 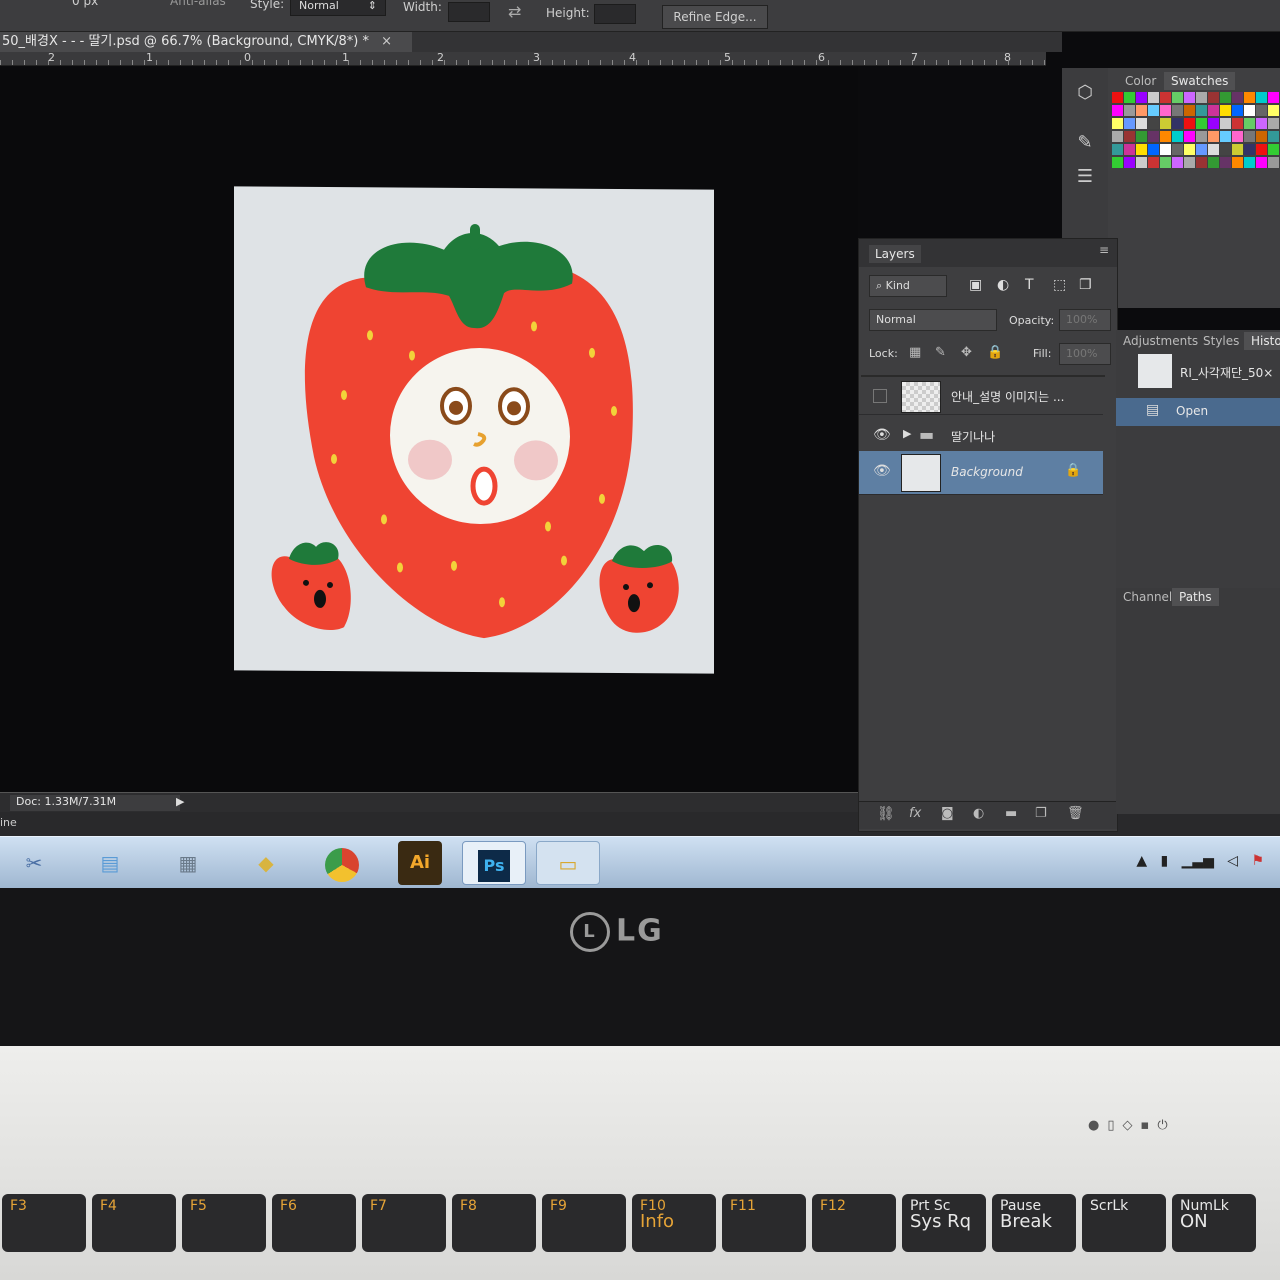 What do you see at coordinates (568, 863) in the screenshot?
I see `file-explorer-icon: ▭` at bounding box center [568, 863].